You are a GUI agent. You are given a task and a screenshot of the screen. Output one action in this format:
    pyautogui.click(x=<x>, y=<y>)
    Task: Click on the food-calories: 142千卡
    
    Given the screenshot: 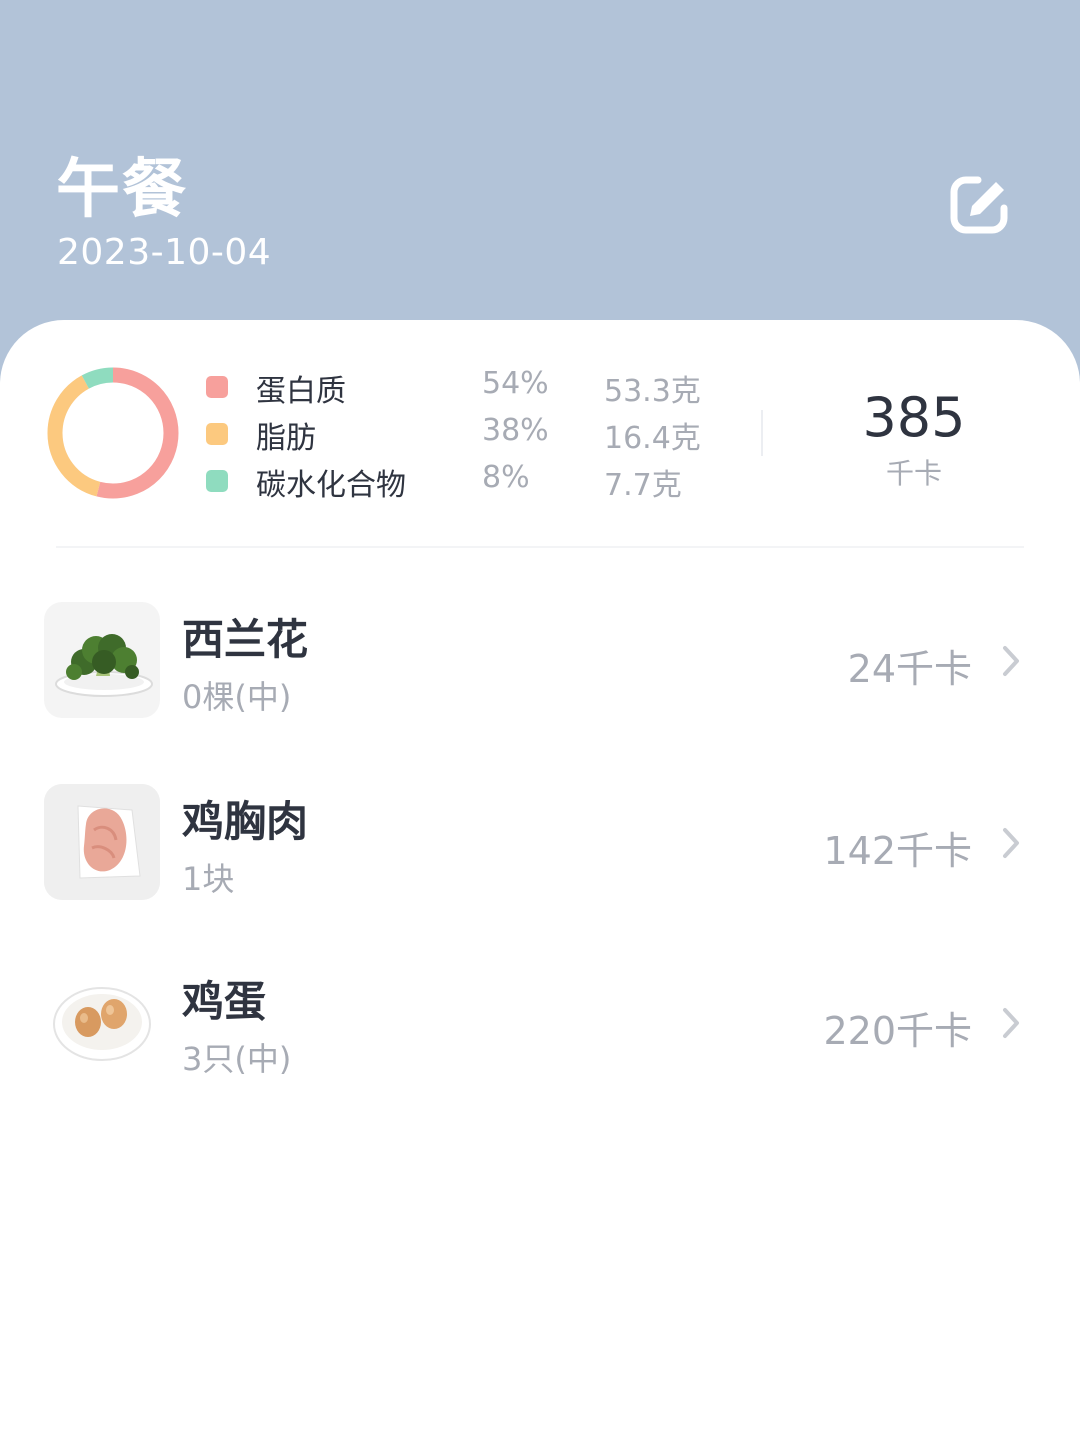 What is the action you would take?
    pyautogui.click(x=897, y=851)
    